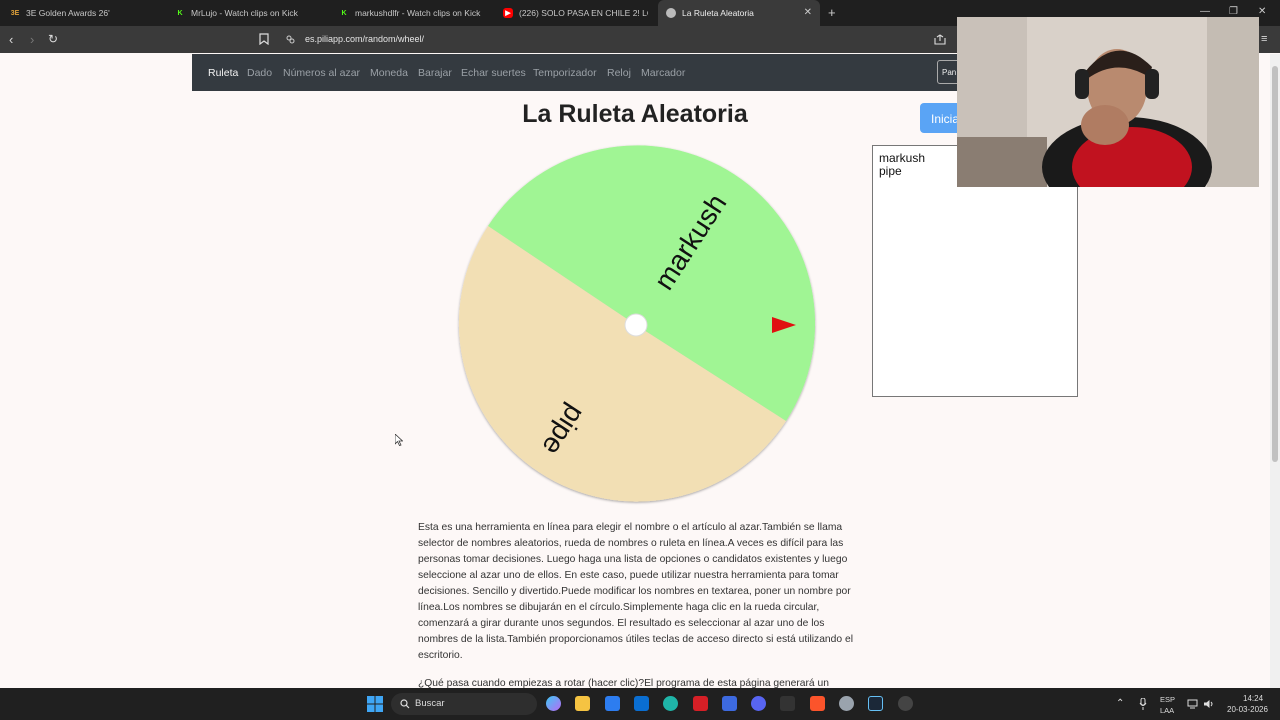 The width and height of the screenshot is (1280, 720). What do you see at coordinates (612, 703) in the screenshot?
I see `store-icon` at bounding box center [612, 703].